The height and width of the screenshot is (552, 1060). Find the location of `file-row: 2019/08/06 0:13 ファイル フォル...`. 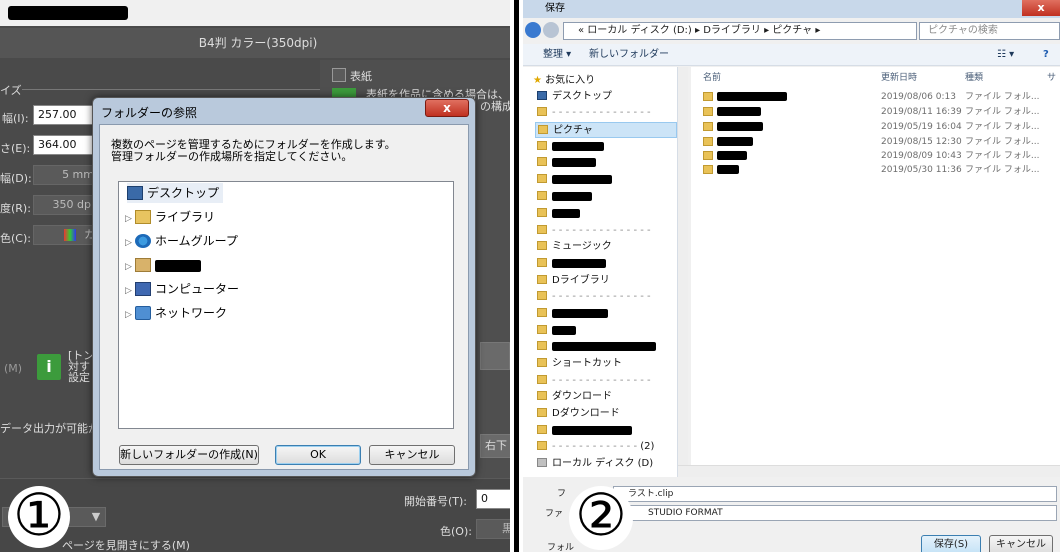

file-row: 2019/08/06 0:13 ファイル フォル... is located at coordinates (871, 97).